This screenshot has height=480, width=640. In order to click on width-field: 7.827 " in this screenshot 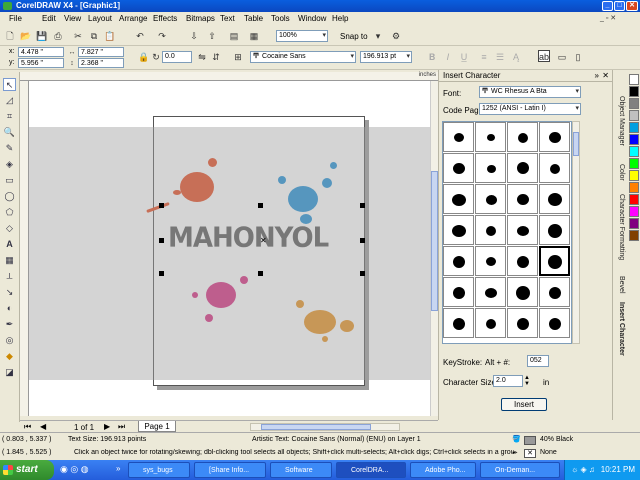, I will do `click(101, 52)`.